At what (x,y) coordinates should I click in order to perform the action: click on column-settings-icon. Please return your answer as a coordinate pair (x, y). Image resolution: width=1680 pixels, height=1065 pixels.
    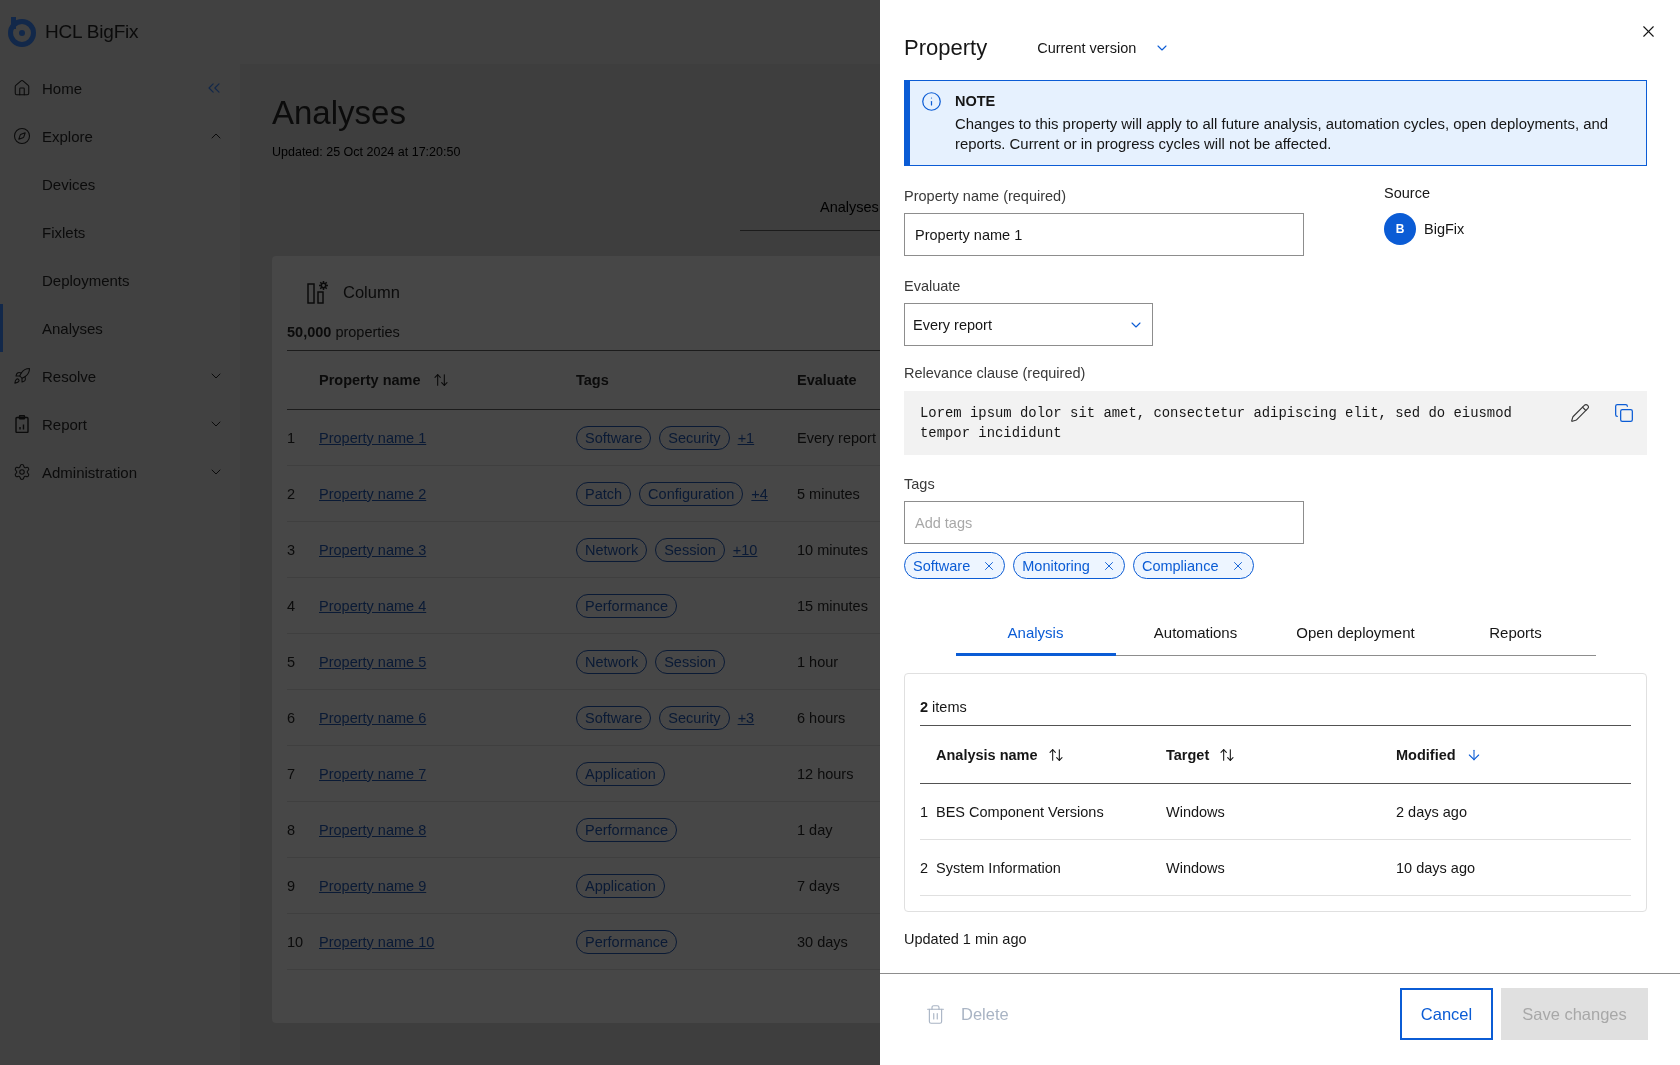
    Looking at the image, I should click on (318, 292).